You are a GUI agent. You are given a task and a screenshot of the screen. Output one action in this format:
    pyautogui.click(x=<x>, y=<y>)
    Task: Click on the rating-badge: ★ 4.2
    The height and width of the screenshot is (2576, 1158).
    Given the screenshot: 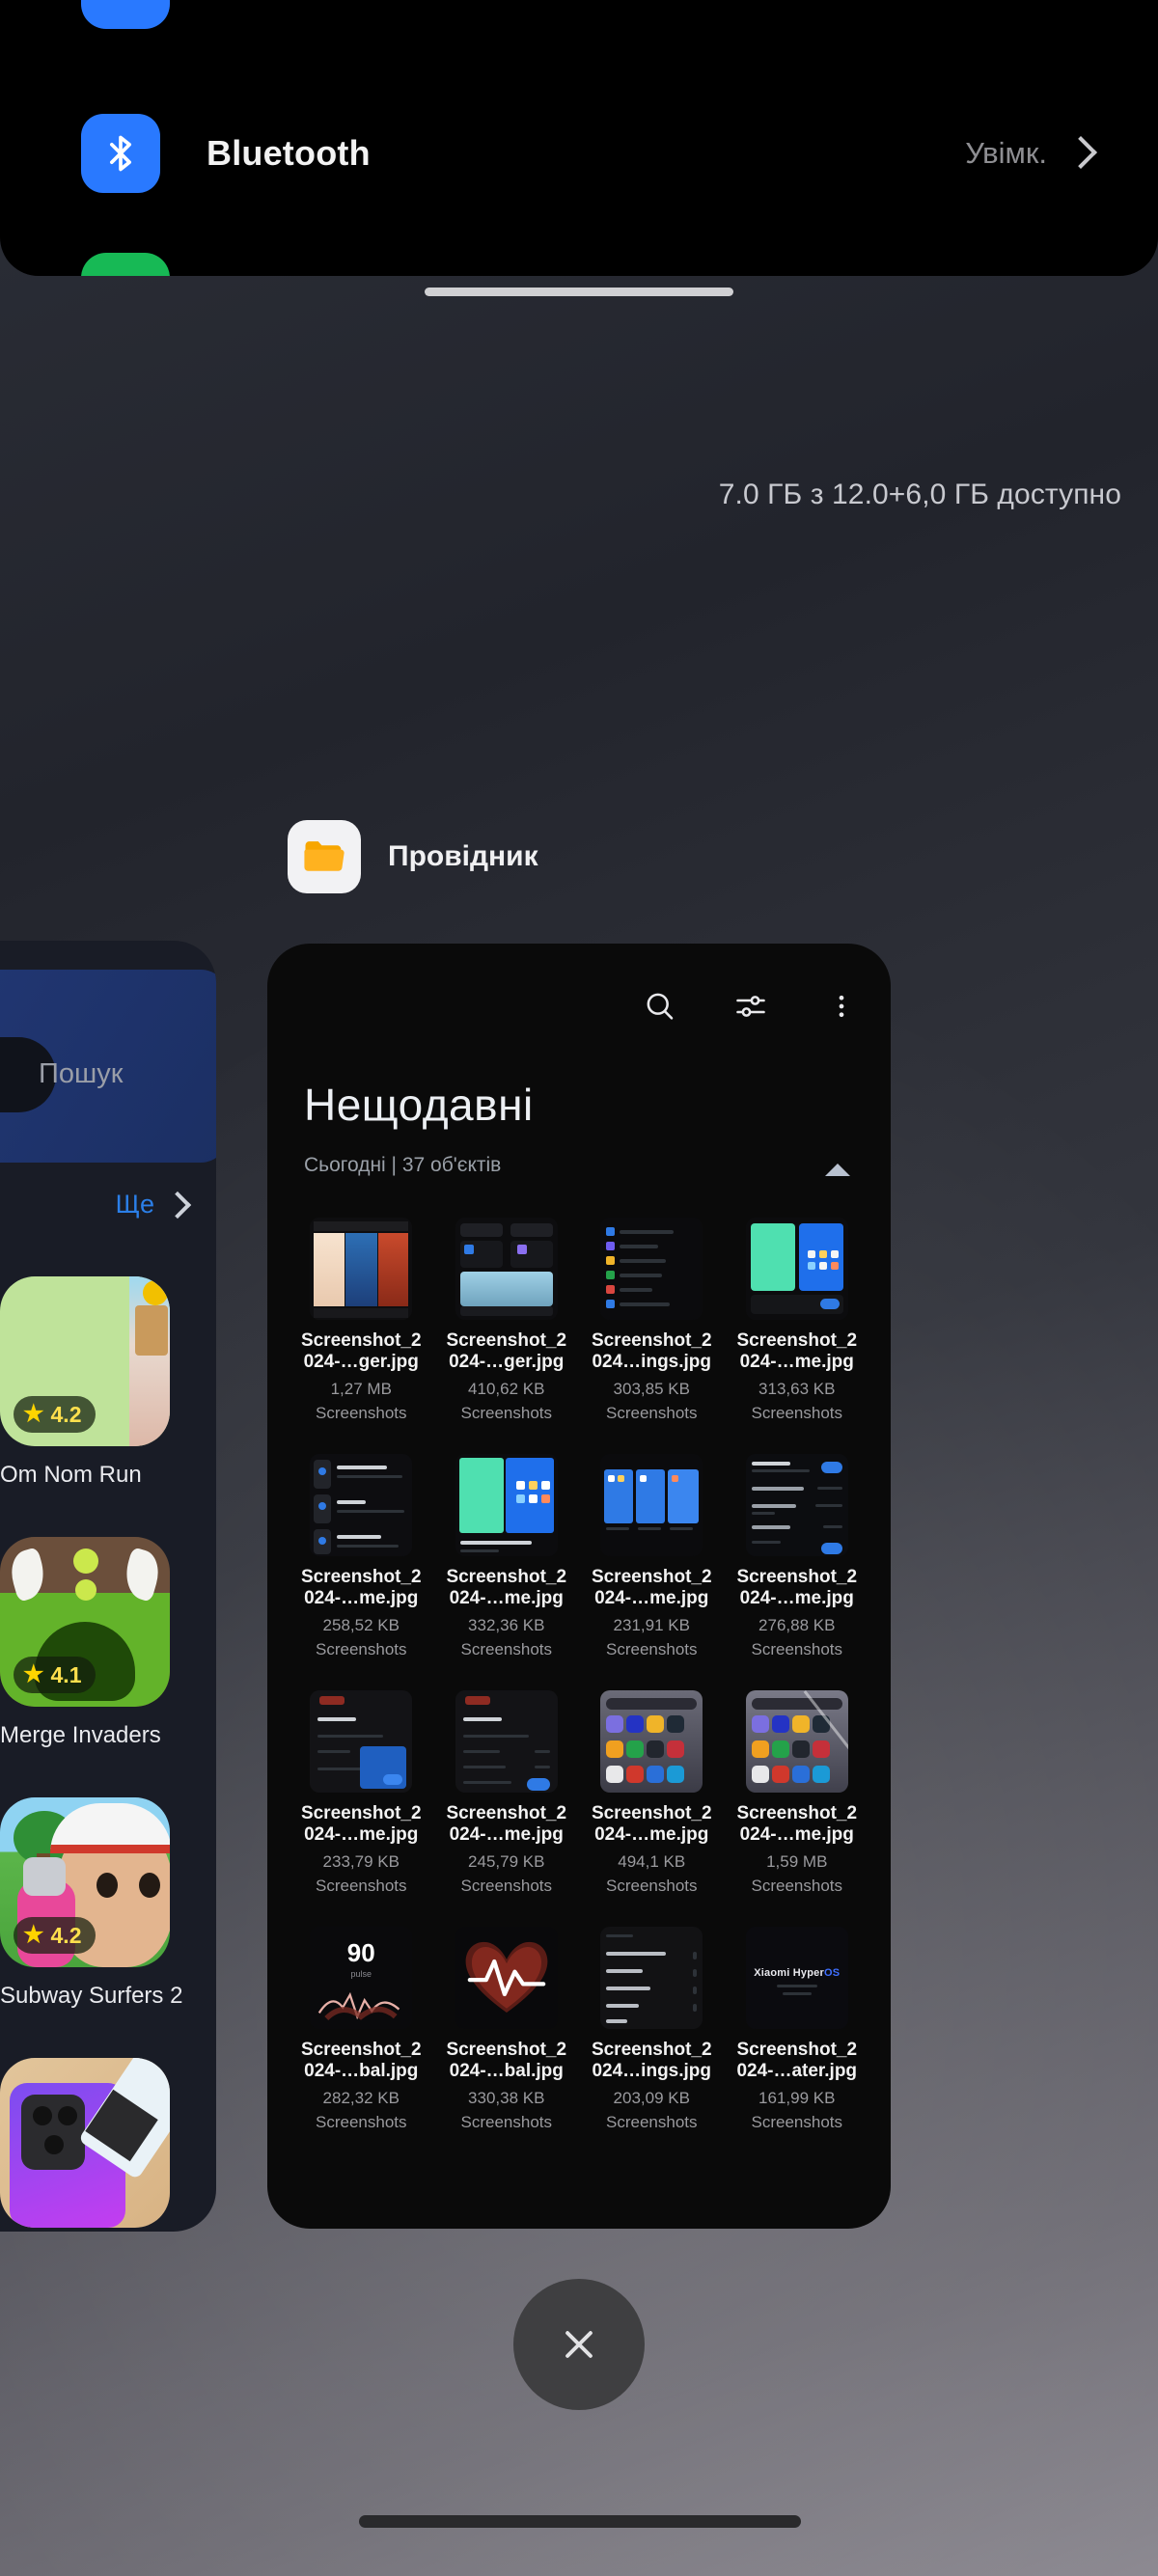 What is the action you would take?
    pyautogui.click(x=55, y=1936)
    